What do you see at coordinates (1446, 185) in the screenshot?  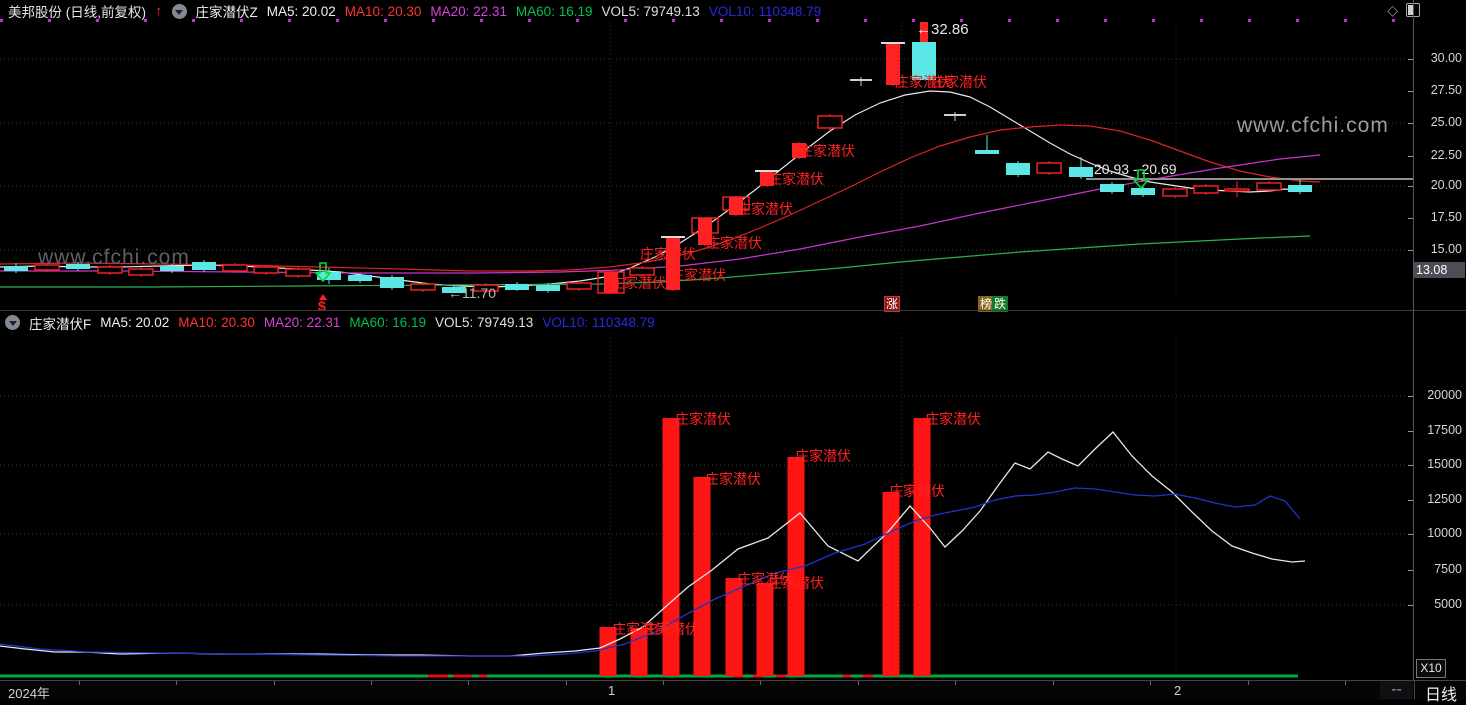 I see `axis-tick-label: 20.00` at bounding box center [1446, 185].